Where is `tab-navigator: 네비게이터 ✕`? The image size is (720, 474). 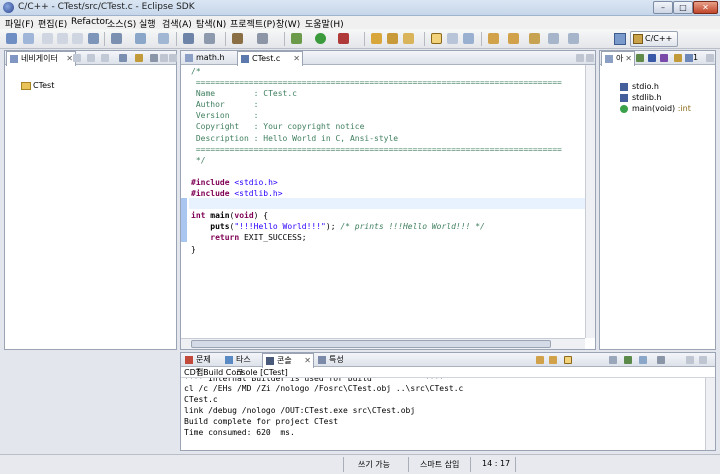 tab-navigator: 네비게이터 ✕ is located at coordinates (41, 58).